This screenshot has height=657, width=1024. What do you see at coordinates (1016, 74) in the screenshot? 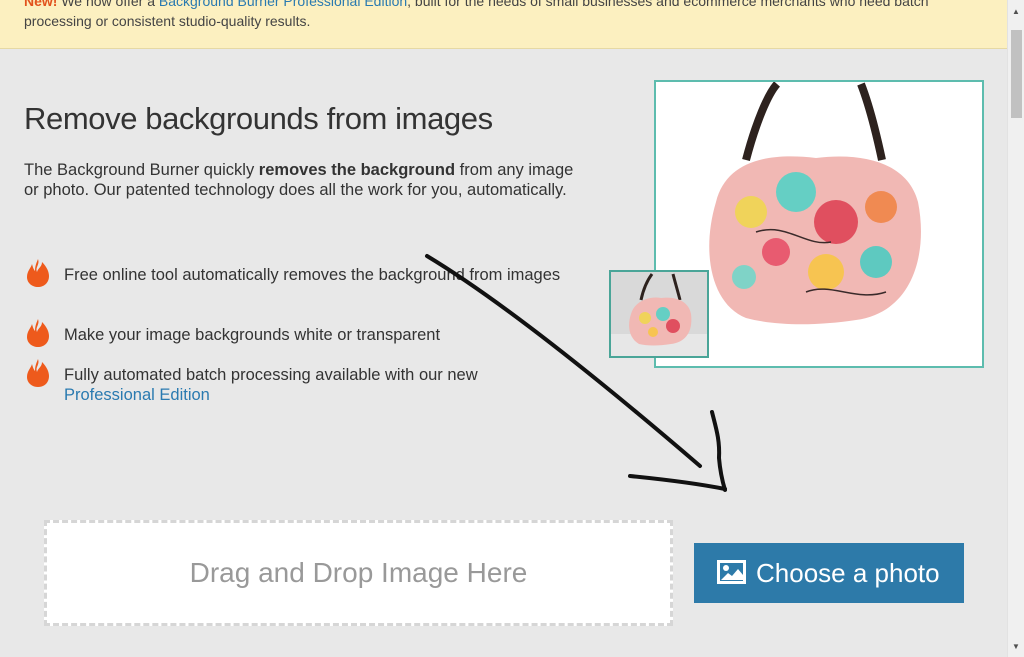
I see `scrollbar-thumb` at bounding box center [1016, 74].